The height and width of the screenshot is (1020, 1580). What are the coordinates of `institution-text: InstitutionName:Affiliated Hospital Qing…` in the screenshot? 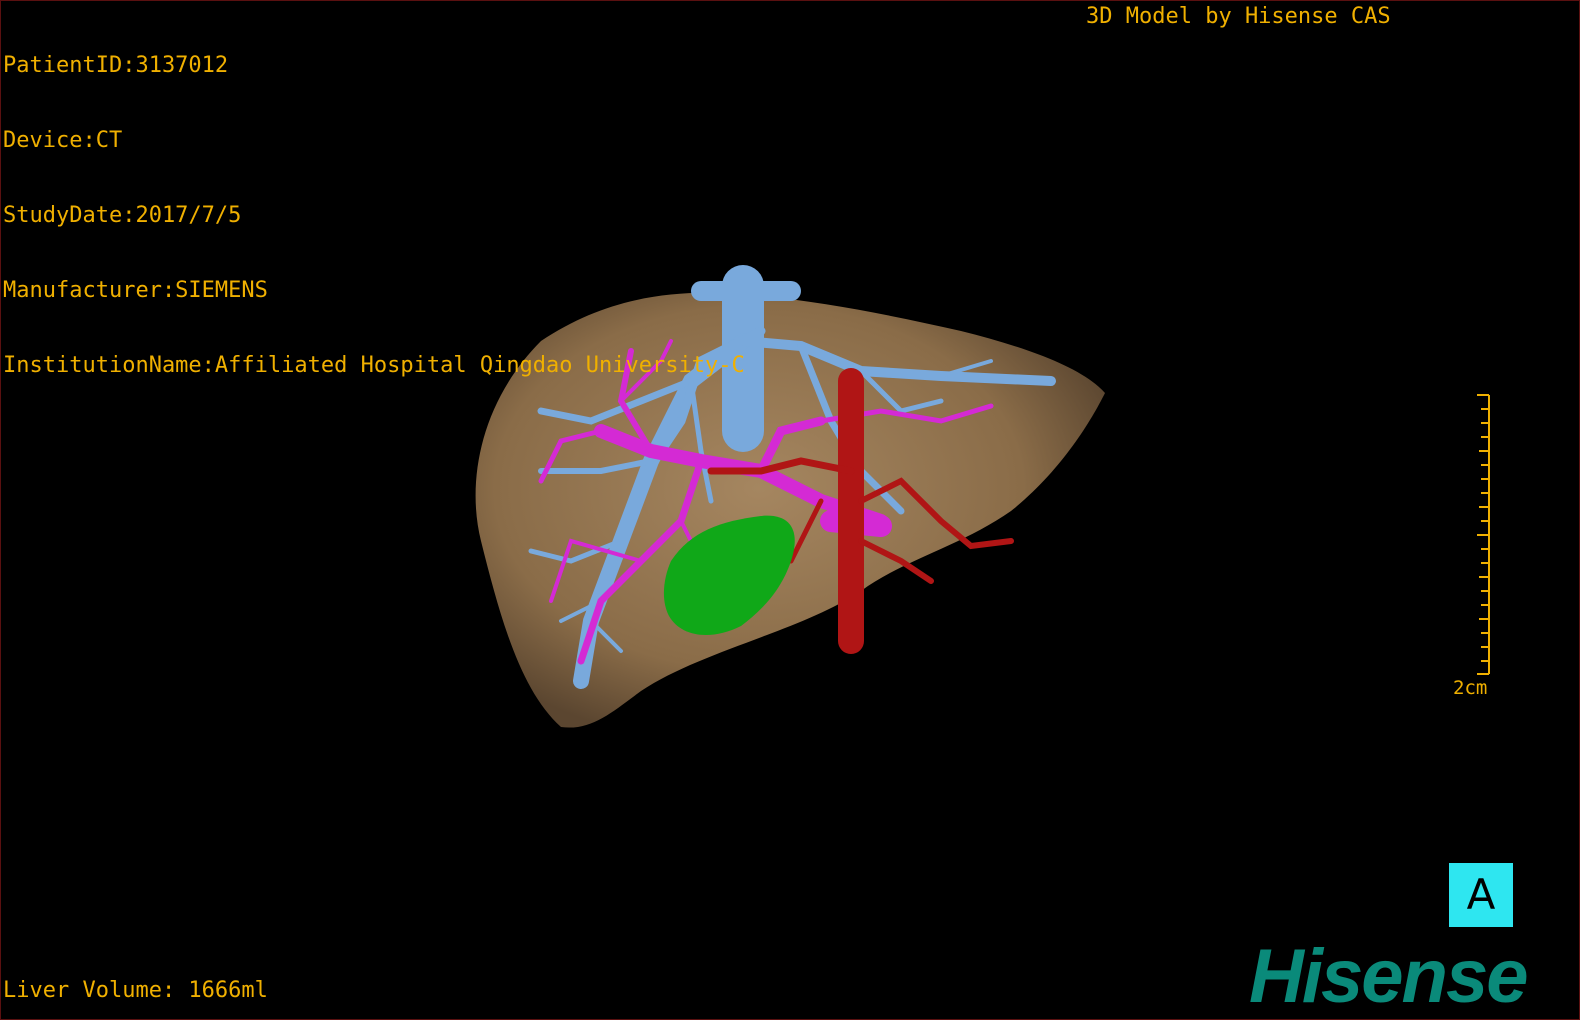 It's located at (374, 365).